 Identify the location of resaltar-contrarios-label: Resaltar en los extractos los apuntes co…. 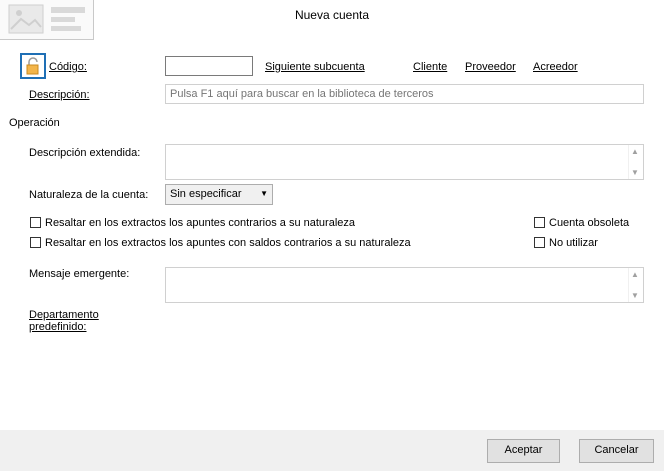
(200, 223).